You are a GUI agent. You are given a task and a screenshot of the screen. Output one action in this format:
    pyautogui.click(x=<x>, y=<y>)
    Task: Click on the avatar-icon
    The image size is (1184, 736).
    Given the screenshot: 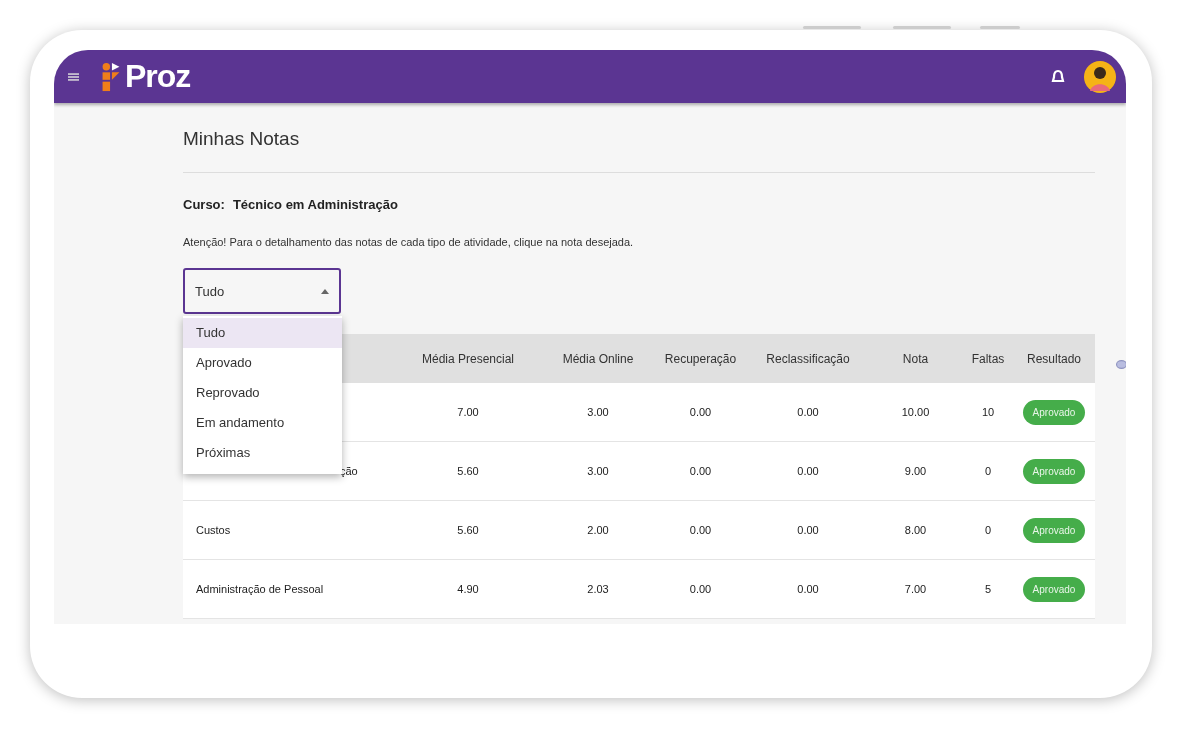 What is the action you would take?
    pyautogui.click(x=1100, y=76)
    